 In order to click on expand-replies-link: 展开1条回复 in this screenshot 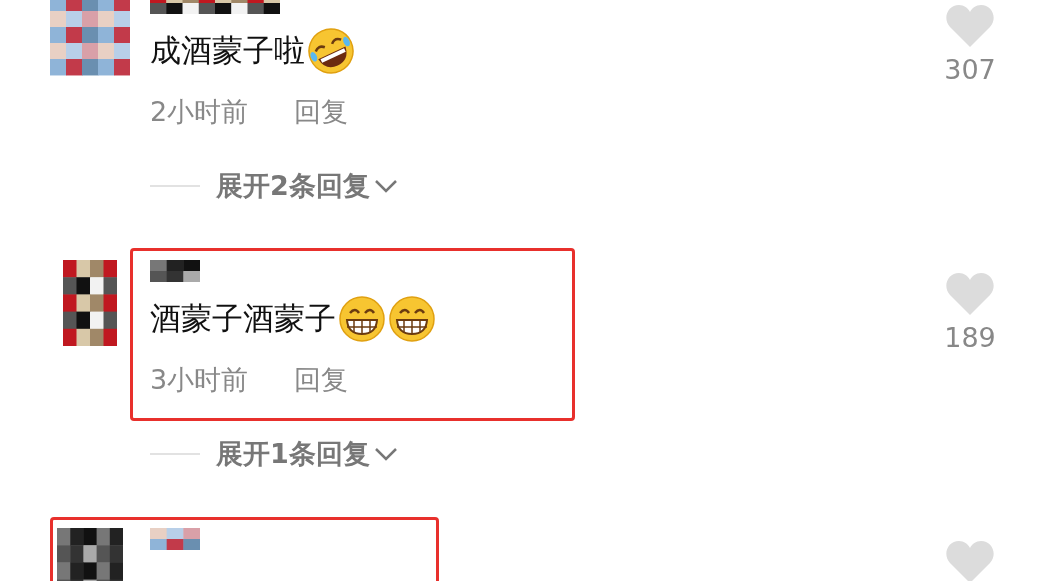, I will do `click(307, 454)`.